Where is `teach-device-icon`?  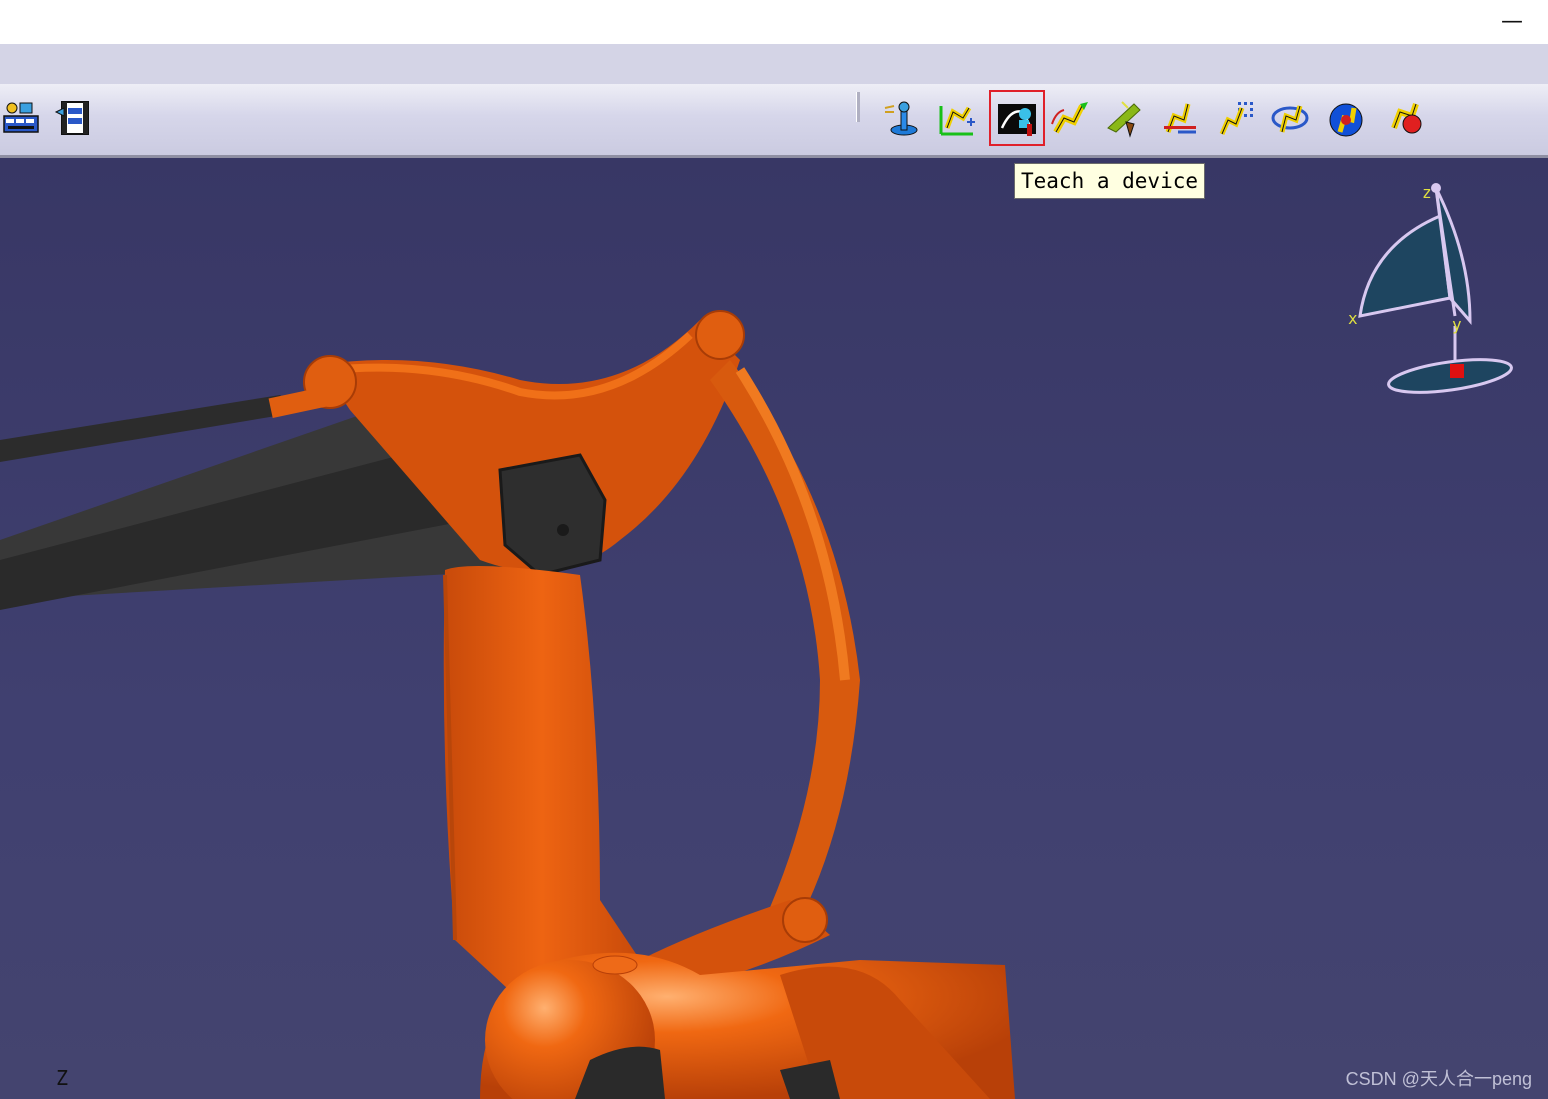 teach-device-icon is located at coordinates (1017, 118).